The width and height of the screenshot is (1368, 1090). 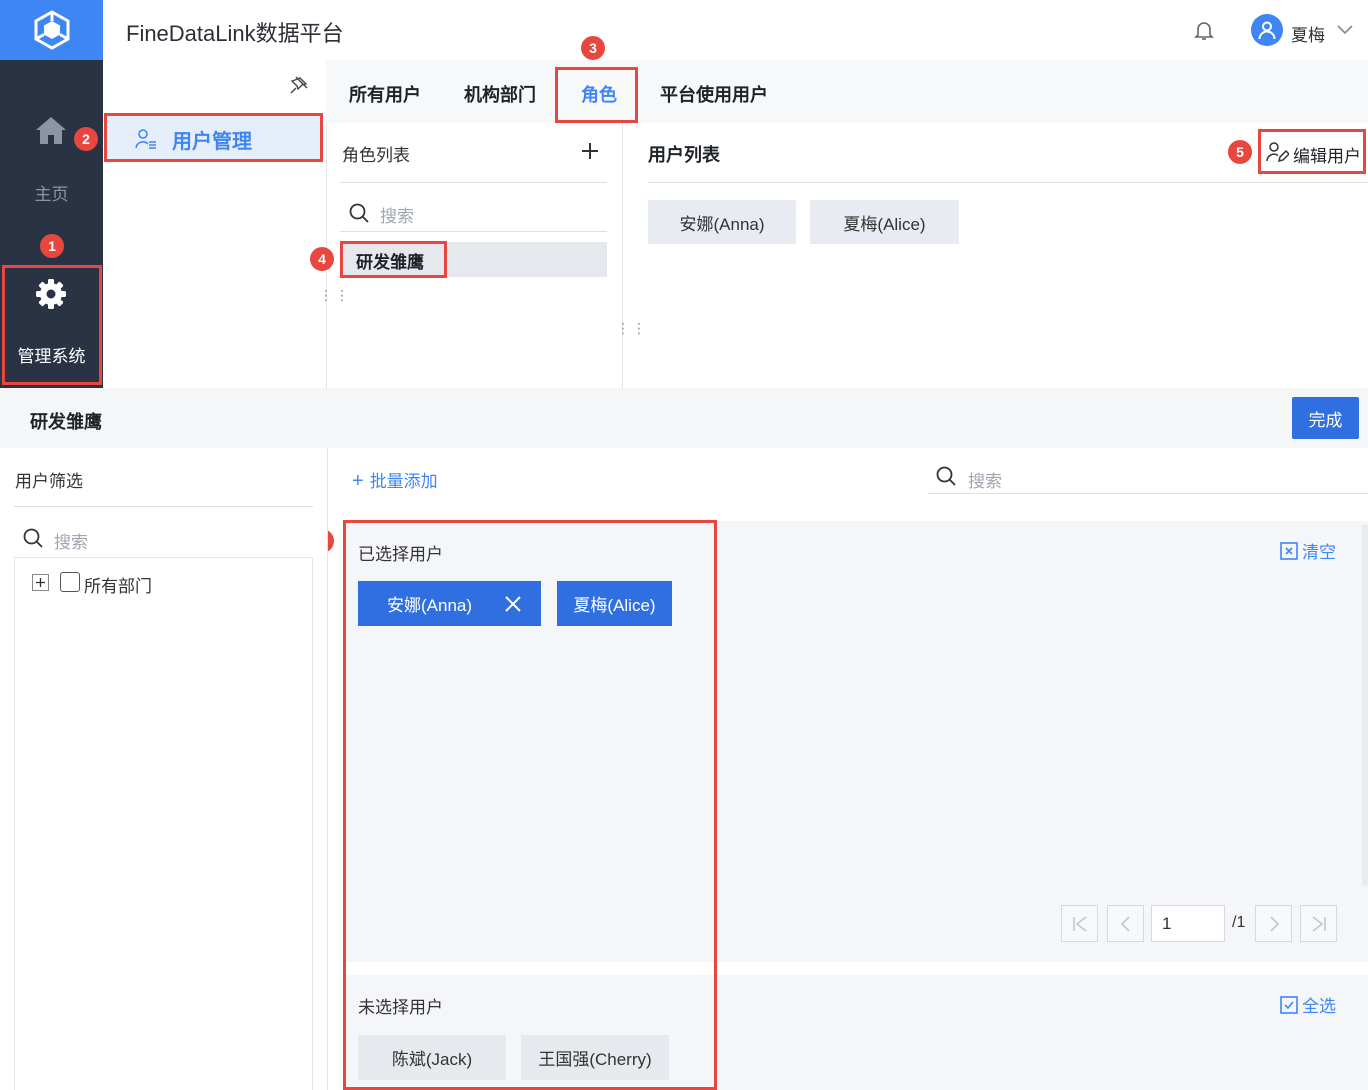 What do you see at coordinates (214, 224) in the screenshot?
I see `submenu-panel` at bounding box center [214, 224].